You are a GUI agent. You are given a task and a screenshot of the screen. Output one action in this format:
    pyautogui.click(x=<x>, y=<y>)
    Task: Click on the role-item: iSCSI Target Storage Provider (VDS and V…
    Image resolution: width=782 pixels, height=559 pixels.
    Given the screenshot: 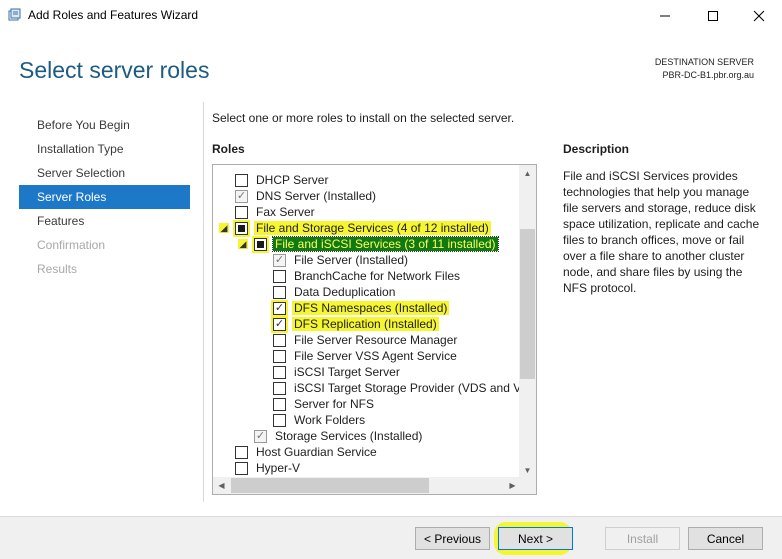 What is the action you would take?
    pyautogui.click(x=397, y=388)
    